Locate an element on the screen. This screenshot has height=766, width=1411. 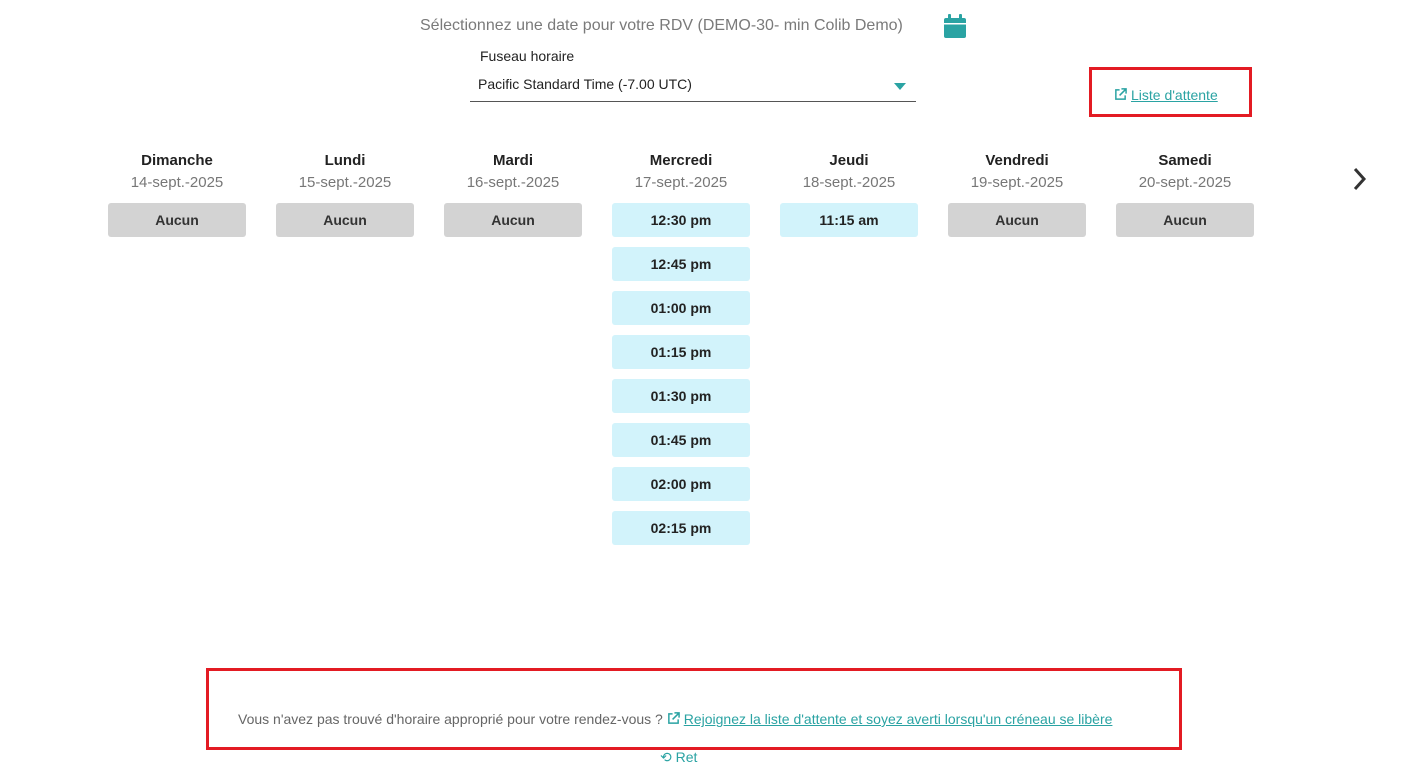
day-column: Samedi 20-sept.-2025 Aucun is located at coordinates (1185, 198).